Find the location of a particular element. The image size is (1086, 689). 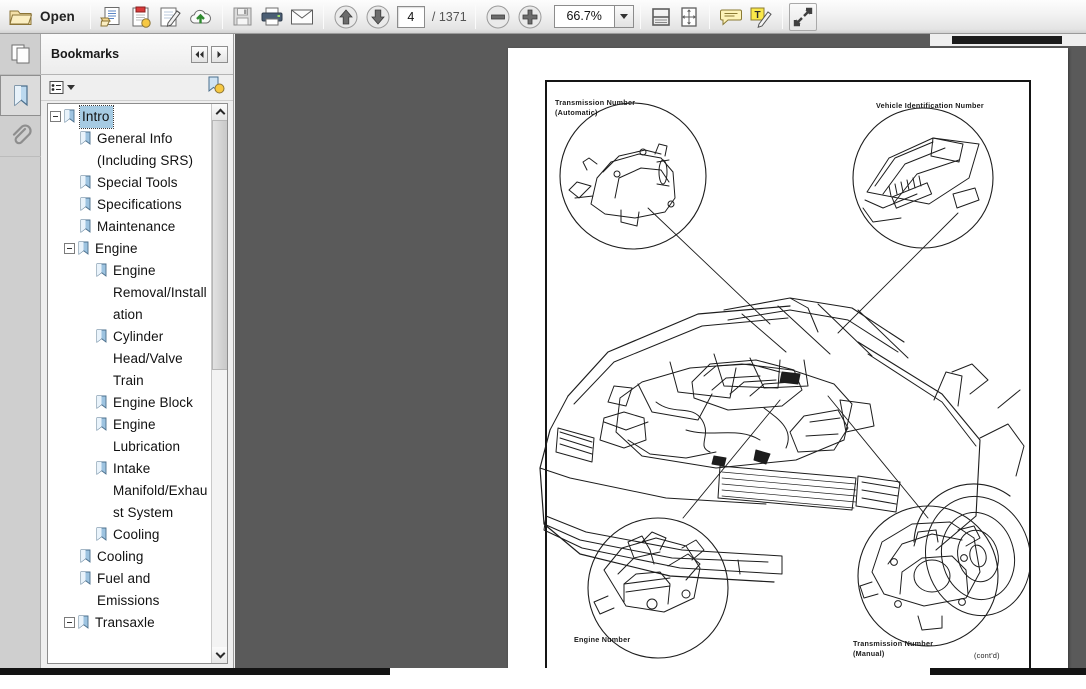

print-icon is located at coordinates (272, 16).